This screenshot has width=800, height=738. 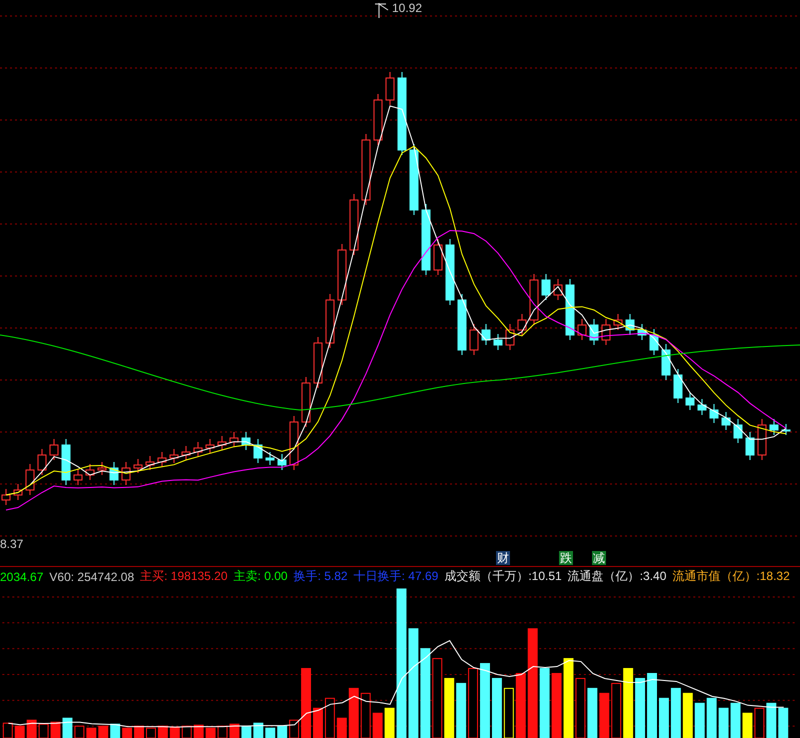 I want to click on high-price-label: 10.92, so click(x=407, y=8).